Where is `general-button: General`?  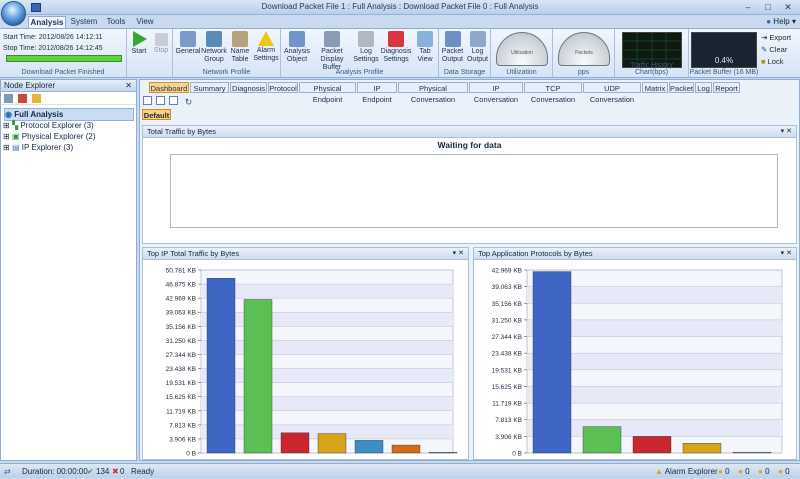 general-button: General is located at coordinates (188, 43).